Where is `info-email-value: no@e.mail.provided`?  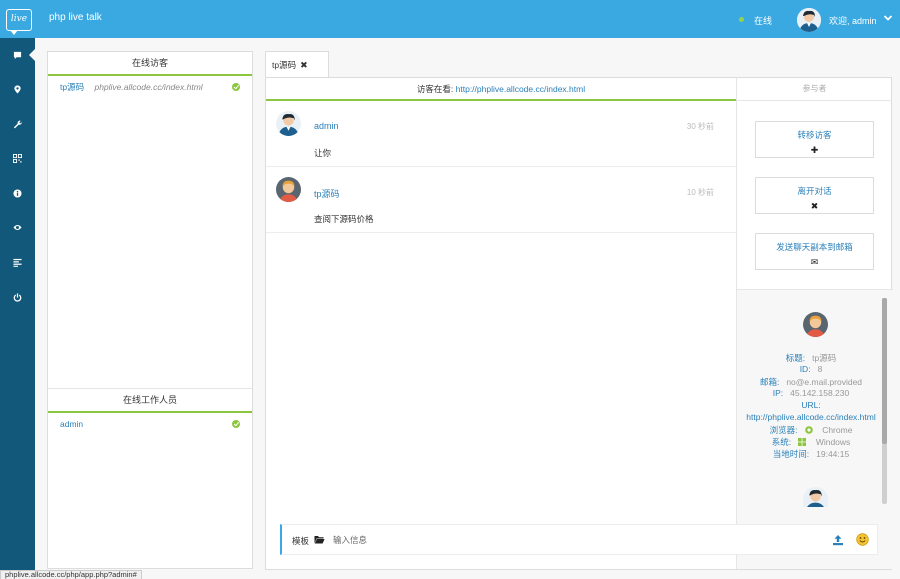
info-email-value: no@e.mail.provided is located at coordinates (824, 382).